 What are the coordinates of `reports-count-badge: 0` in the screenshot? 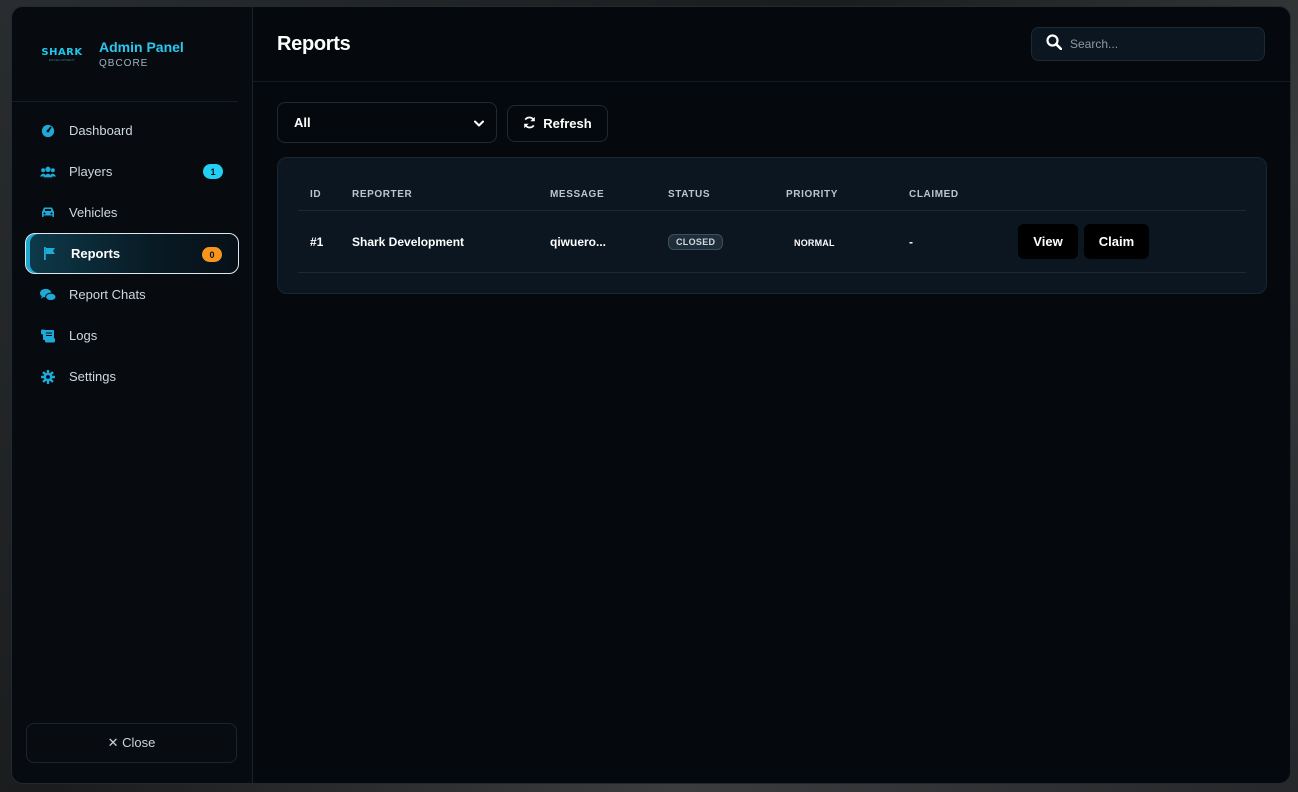 It's located at (212, 254).